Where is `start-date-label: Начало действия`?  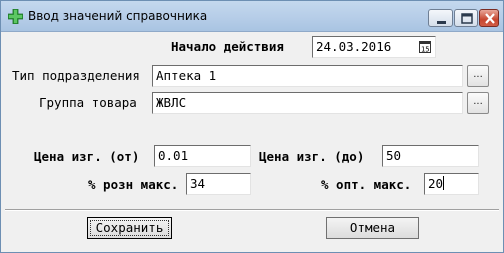
start-date-label: Начало действия is located at coordinates (227, 46).